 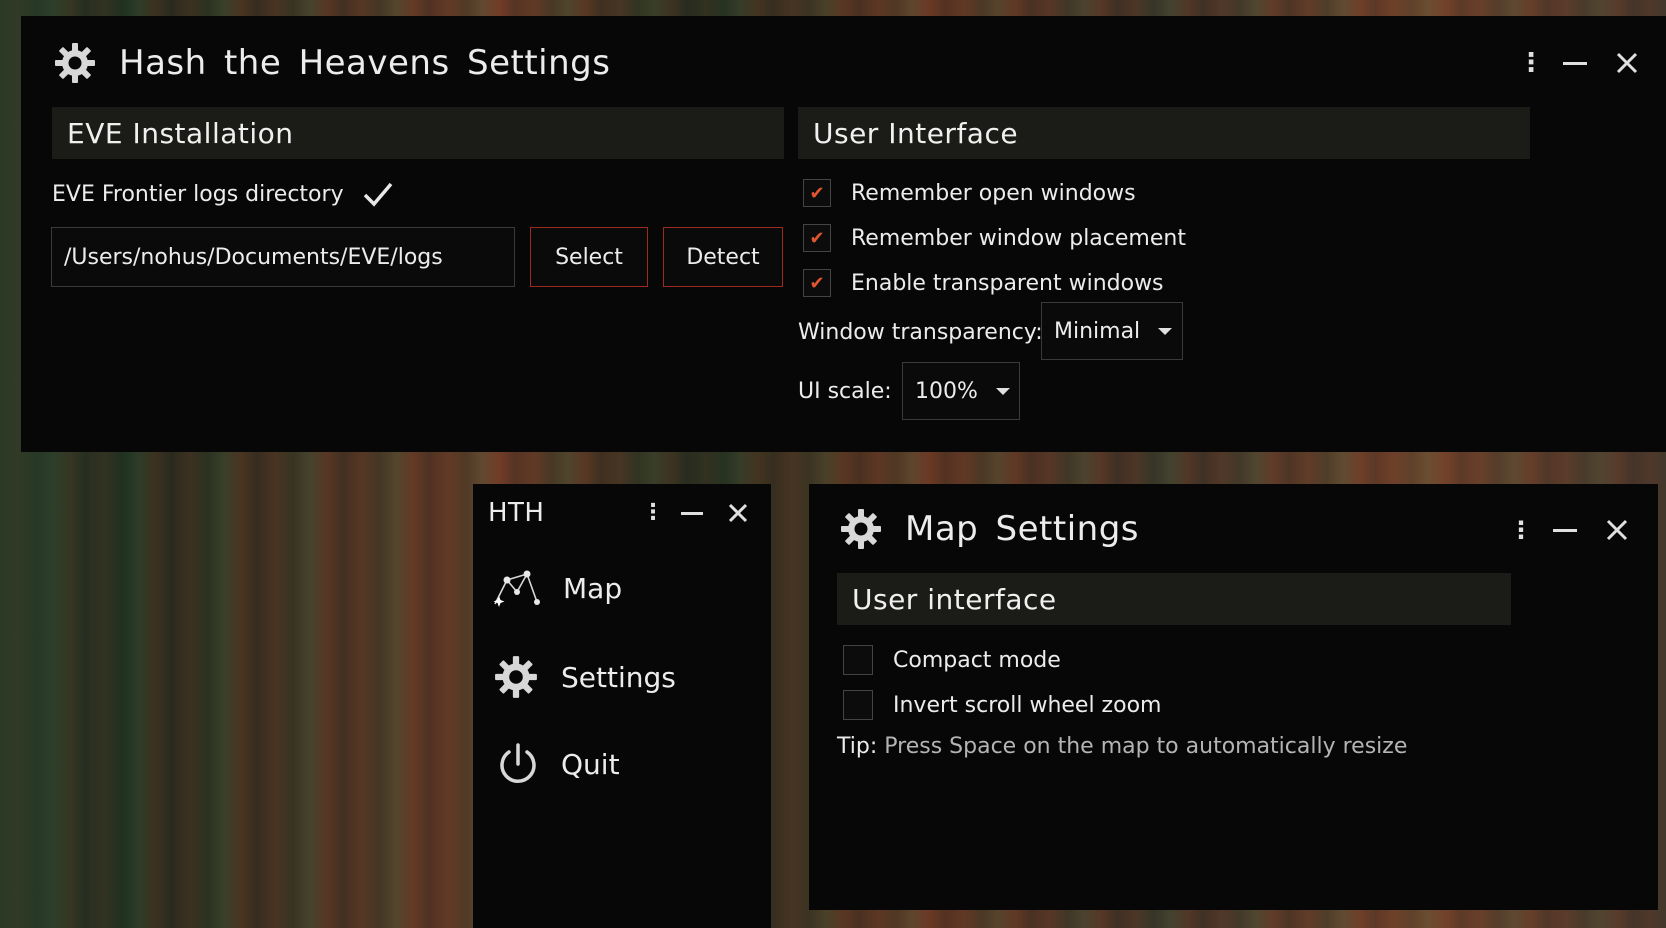 I want to click on remember-open-windows-checkbox: ✔, so click(x=817, y=193).